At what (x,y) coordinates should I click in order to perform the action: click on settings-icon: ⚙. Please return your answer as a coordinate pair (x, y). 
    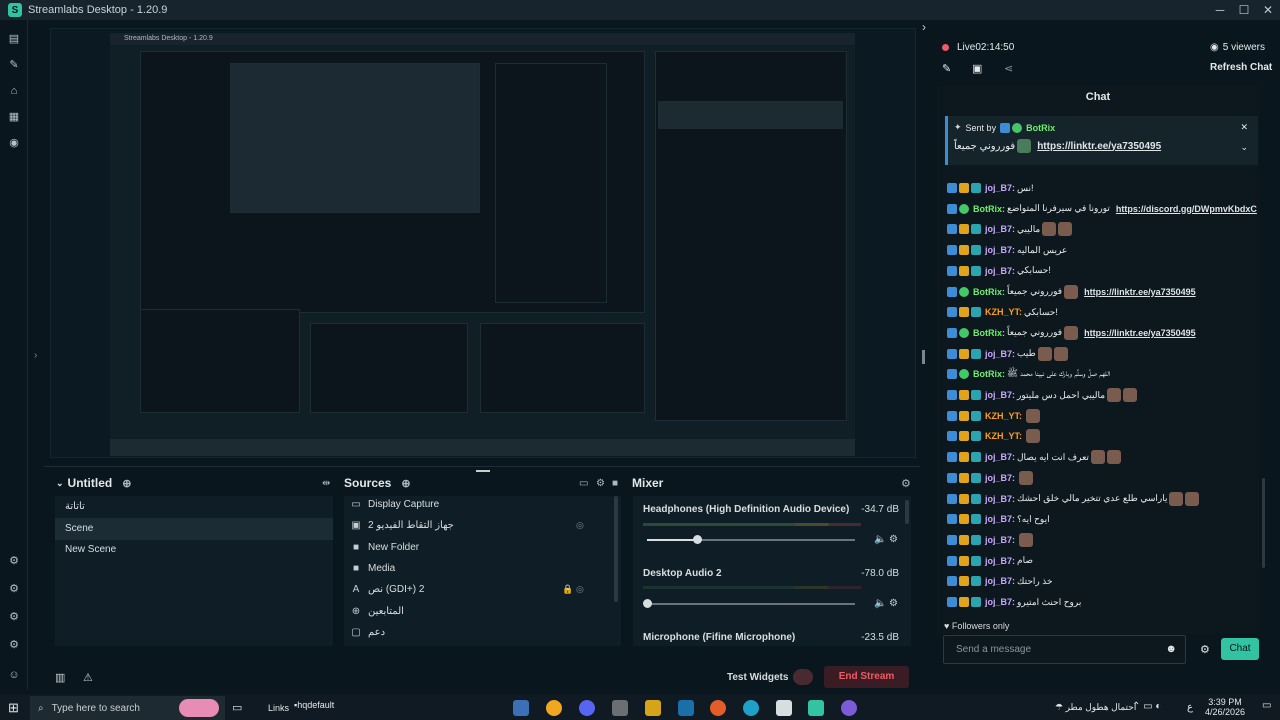
    Looking at the image, I should click on (14, 645).